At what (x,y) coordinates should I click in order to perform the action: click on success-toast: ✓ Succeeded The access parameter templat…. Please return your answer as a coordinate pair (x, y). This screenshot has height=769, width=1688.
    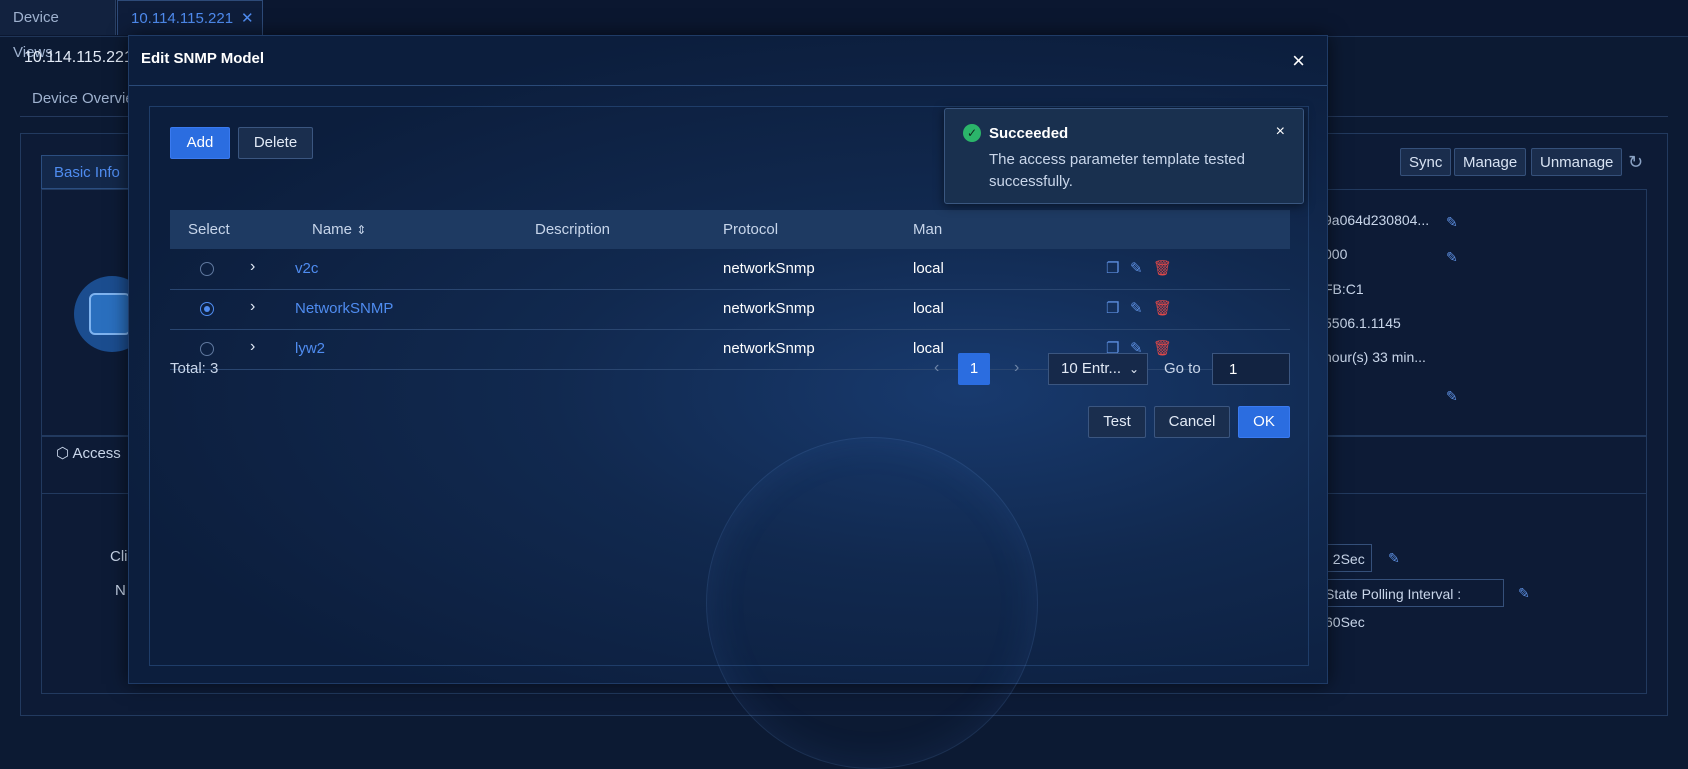
    Looking at the image, I should click on (1124, 156).